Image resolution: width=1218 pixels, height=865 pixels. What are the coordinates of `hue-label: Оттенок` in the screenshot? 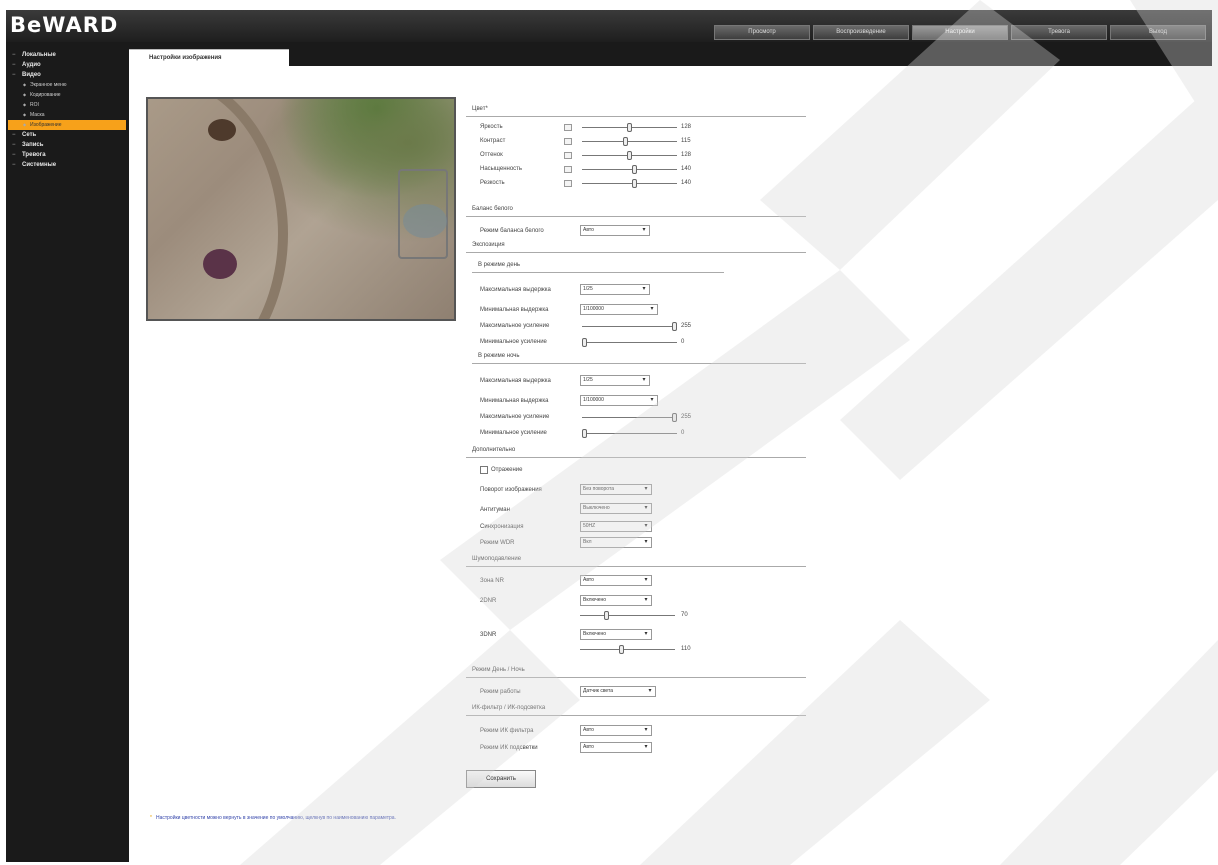 It's located at (491, 155).